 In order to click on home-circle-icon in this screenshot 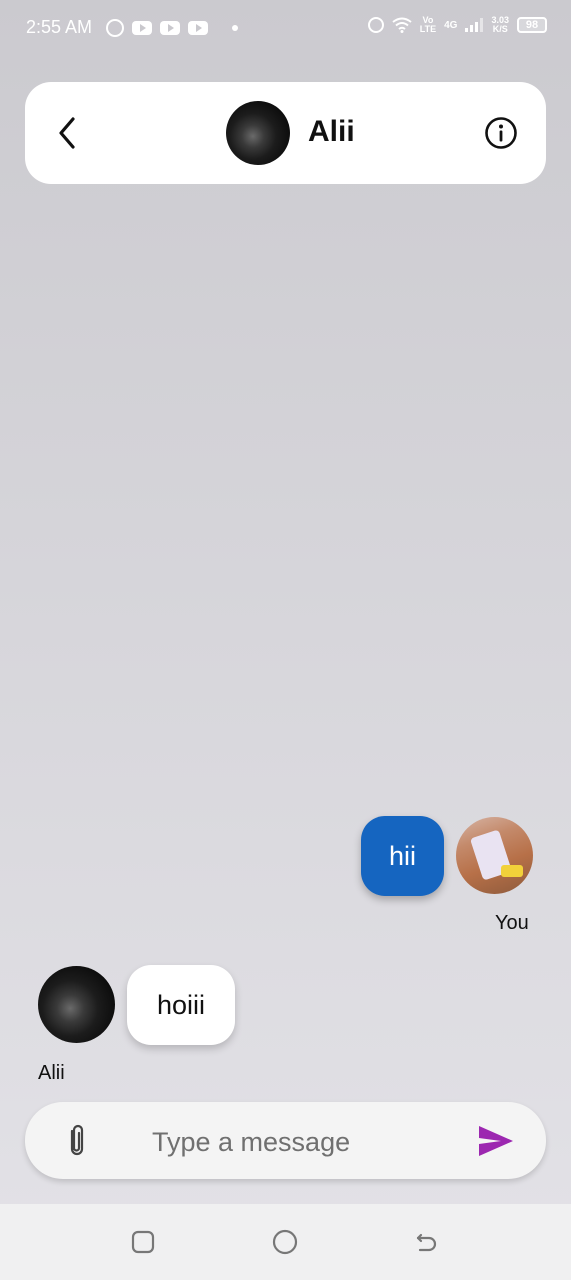, I will do `click(285, 1242)`.